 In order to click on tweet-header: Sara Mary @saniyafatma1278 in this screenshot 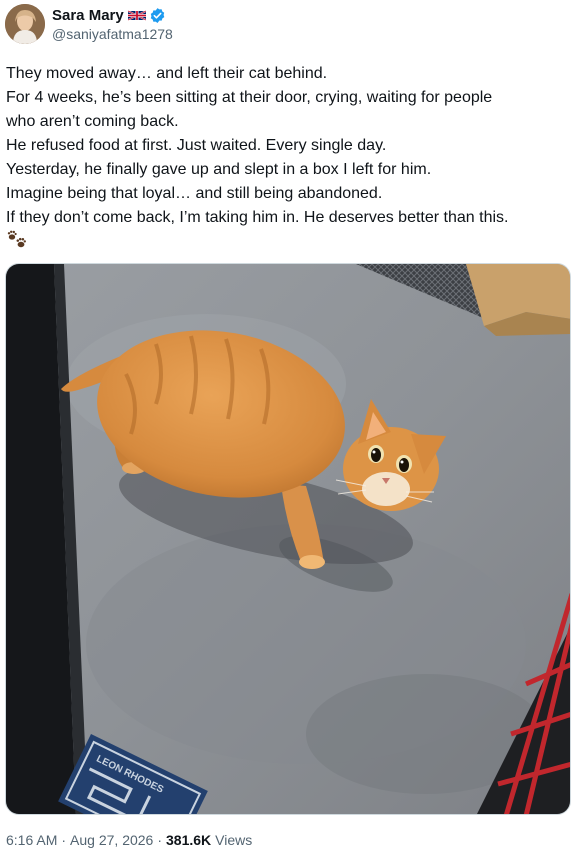, I will do `click(89, 24)`.